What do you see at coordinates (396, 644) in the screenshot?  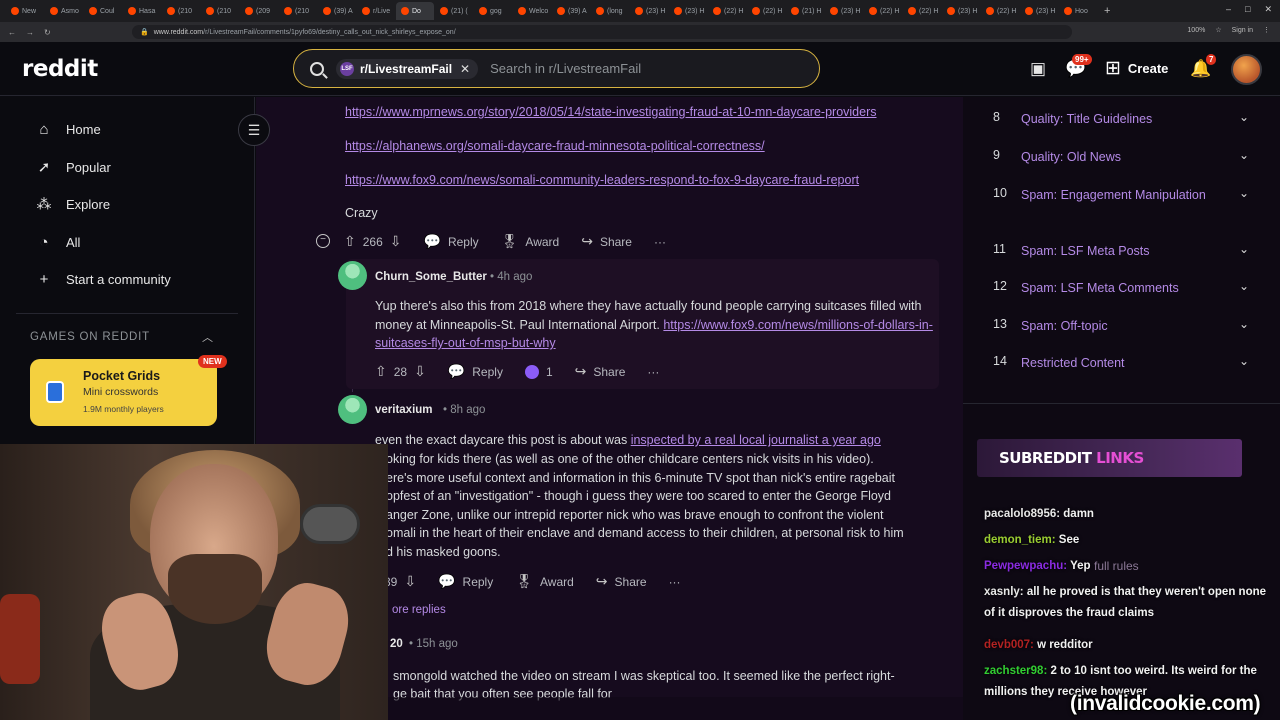 I see `comment-author: 20` at bounding box center [396, 644].